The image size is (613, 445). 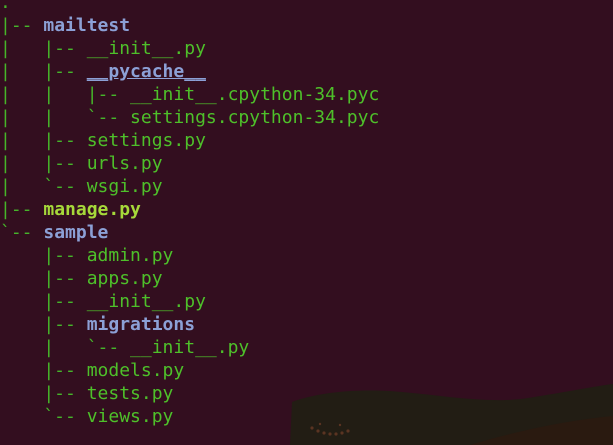 What do you see at coordinates (189, 232) in the screenshot?
I see `tree-line: `-- sample` at bounding box center [189, 232].